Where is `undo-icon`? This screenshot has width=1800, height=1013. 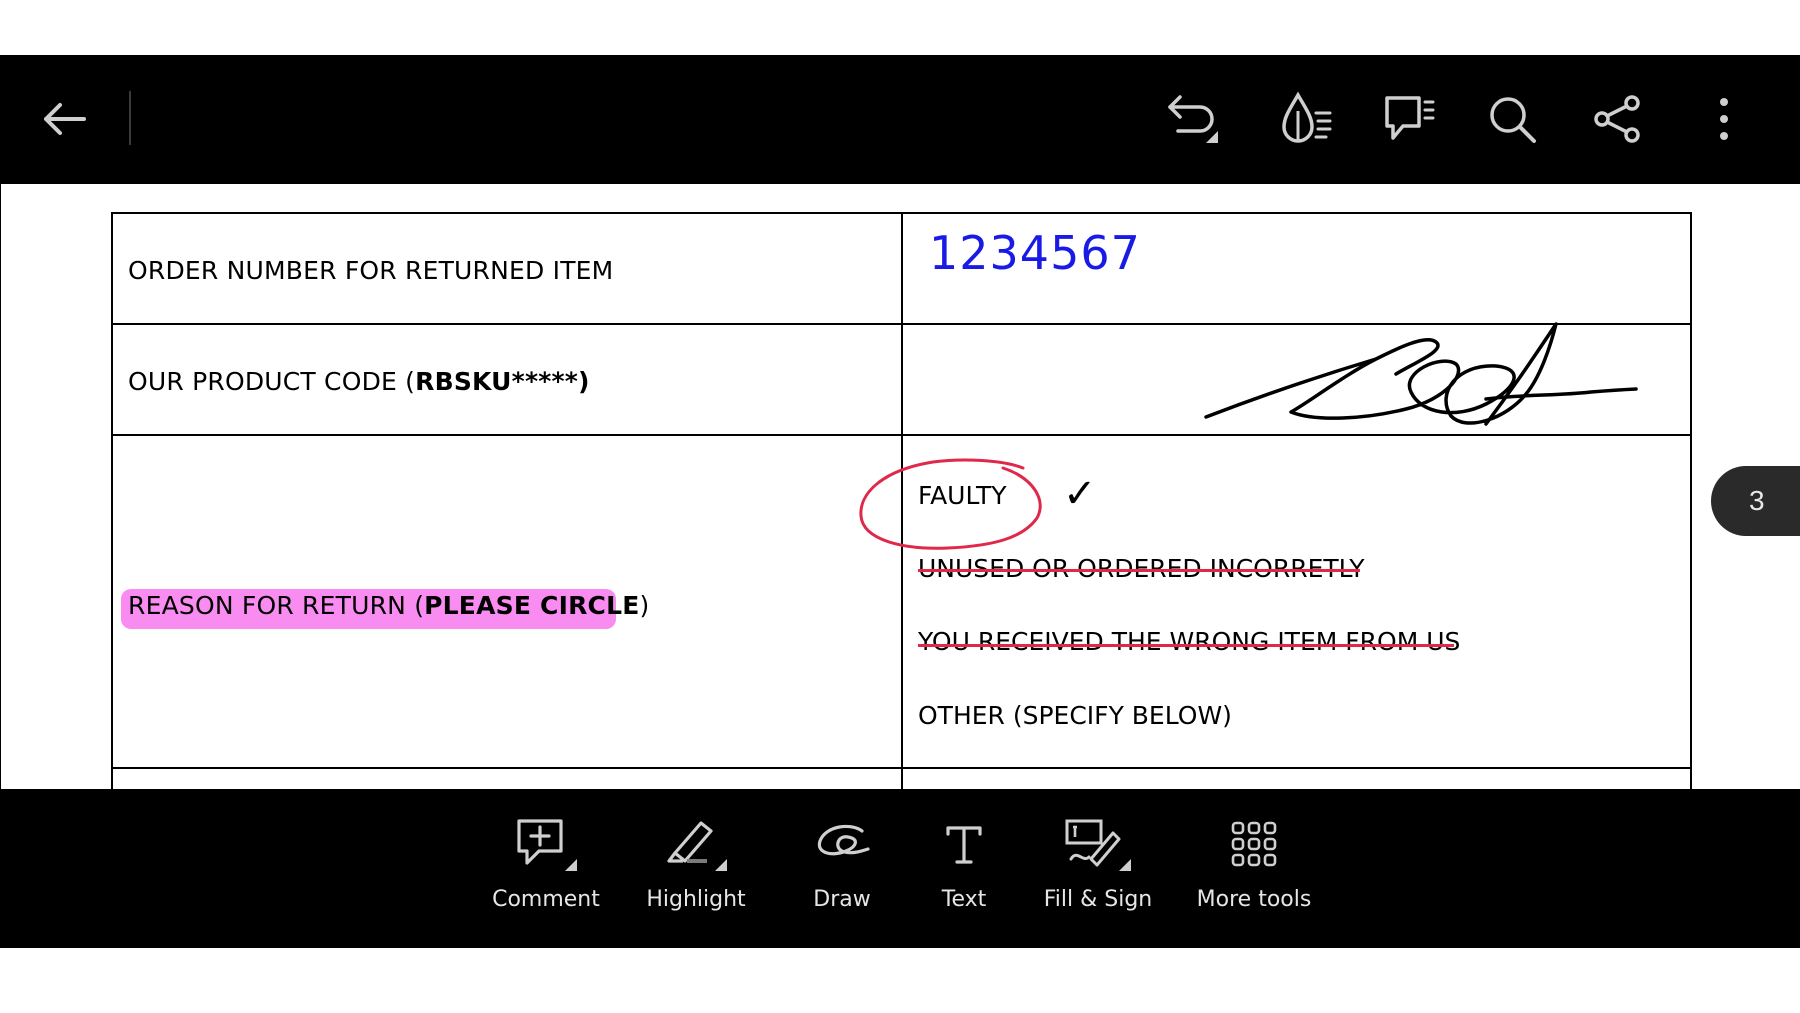 undo-icon is located at coordinates (1192, 119).